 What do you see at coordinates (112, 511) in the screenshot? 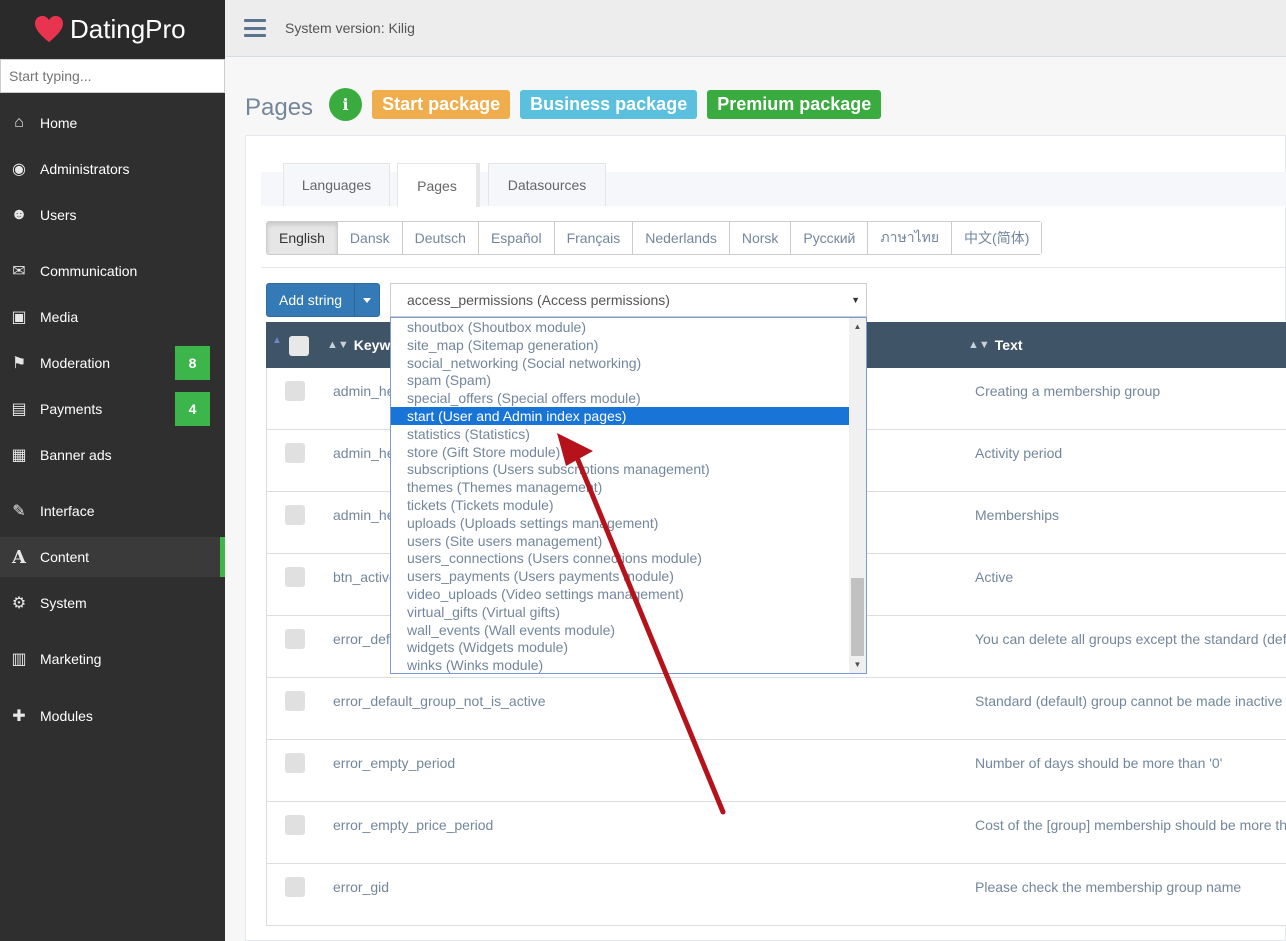
I see `sidebar-item-interface: ✎ Interface` at bounding box center [112, 511].